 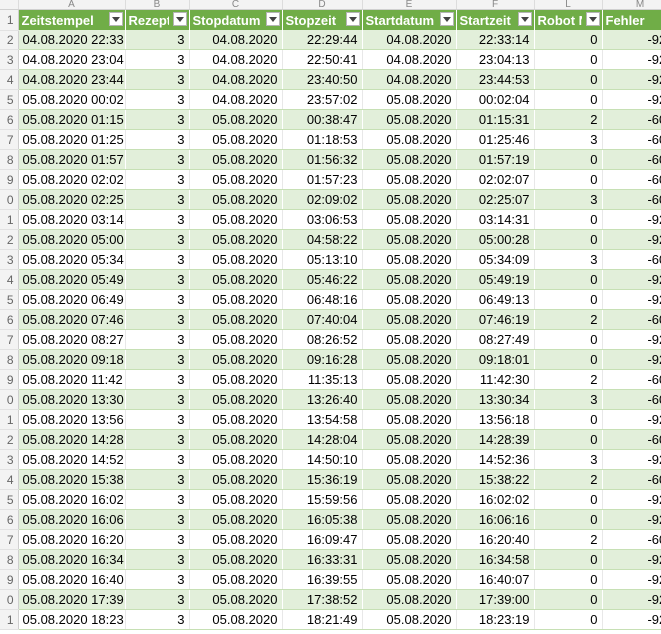 What do you see at coordinates (322, 219) in the screenshot?
I see `table-cell: 03:06:53` at bounding box center [322, 219].